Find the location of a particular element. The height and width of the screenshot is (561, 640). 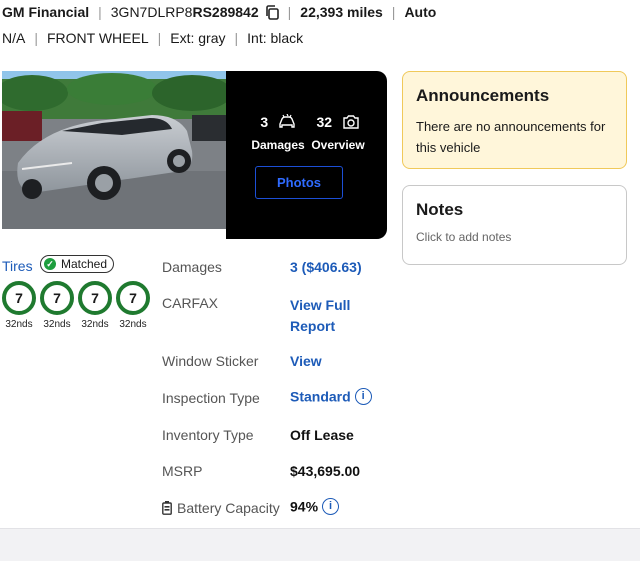

mileage: 22,393 miles is located at coordinates (341, 12).